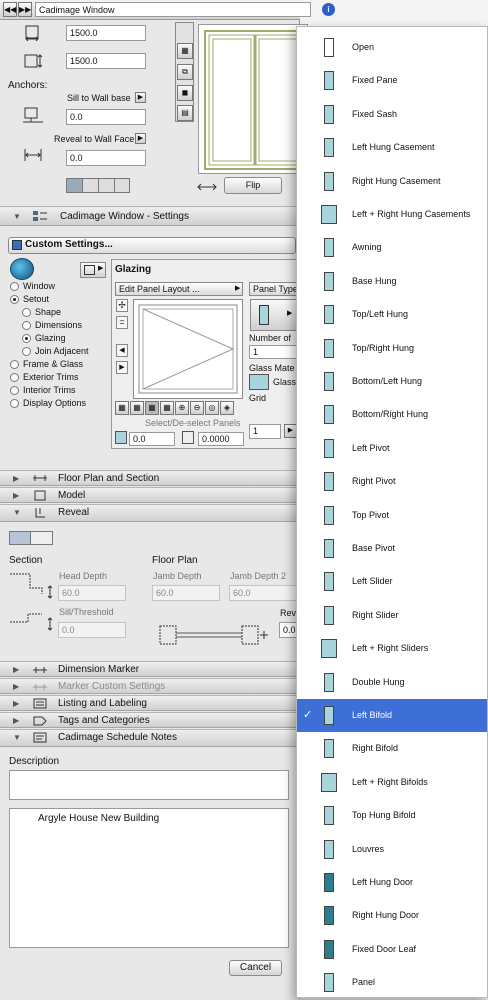  I want to click on section-schedule-notes: ▼ Cadimage Schedule Notes, so click(150, 738).